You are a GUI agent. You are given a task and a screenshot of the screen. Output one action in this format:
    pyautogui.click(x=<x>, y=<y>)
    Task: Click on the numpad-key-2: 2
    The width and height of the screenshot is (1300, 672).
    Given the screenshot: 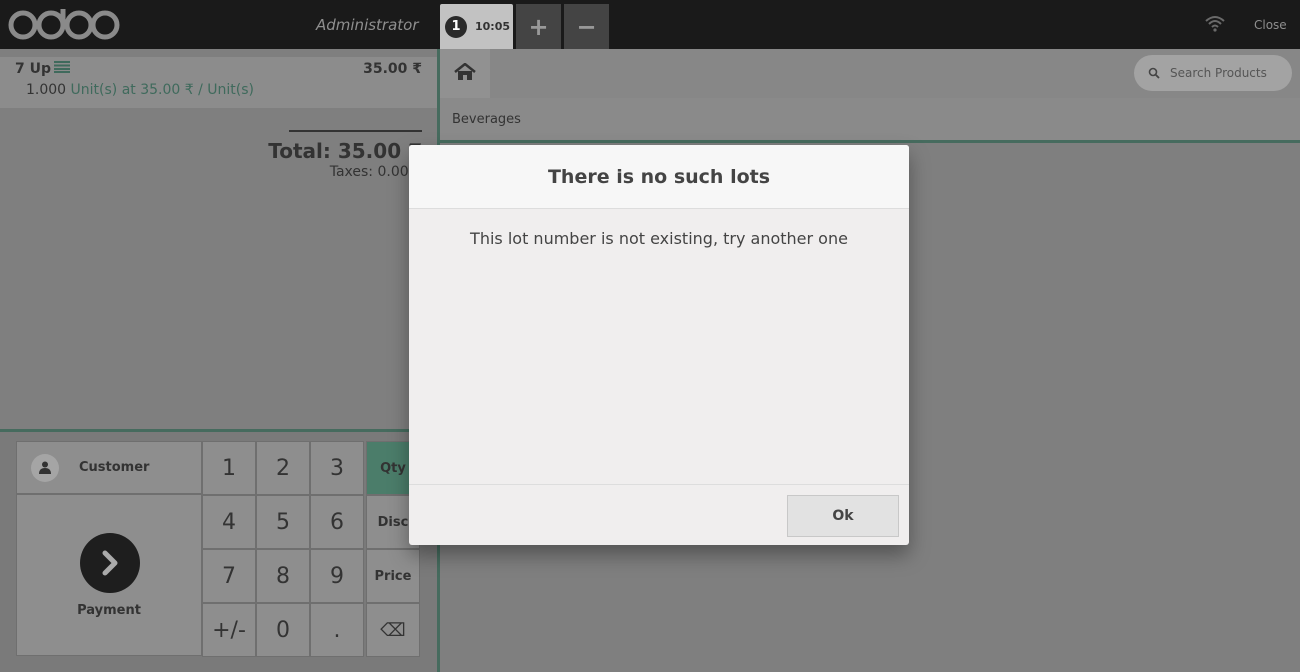 What is the action you would take?
    pyautogui.click(x=283, y=468)
    